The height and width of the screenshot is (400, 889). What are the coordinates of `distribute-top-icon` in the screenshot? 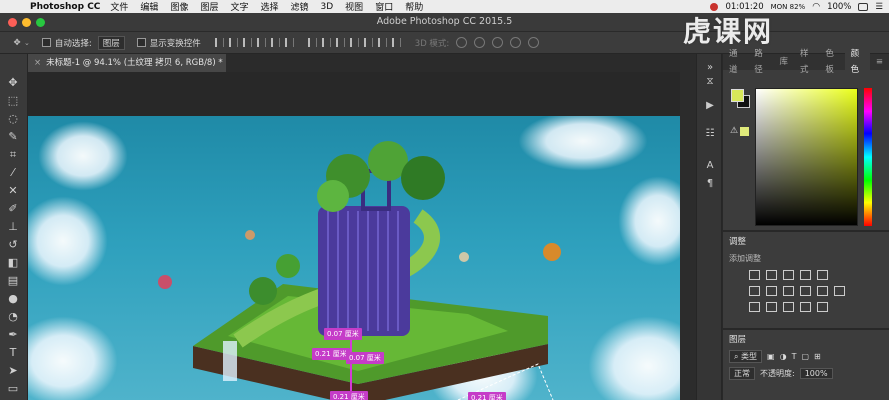 It's located at (312, 42).